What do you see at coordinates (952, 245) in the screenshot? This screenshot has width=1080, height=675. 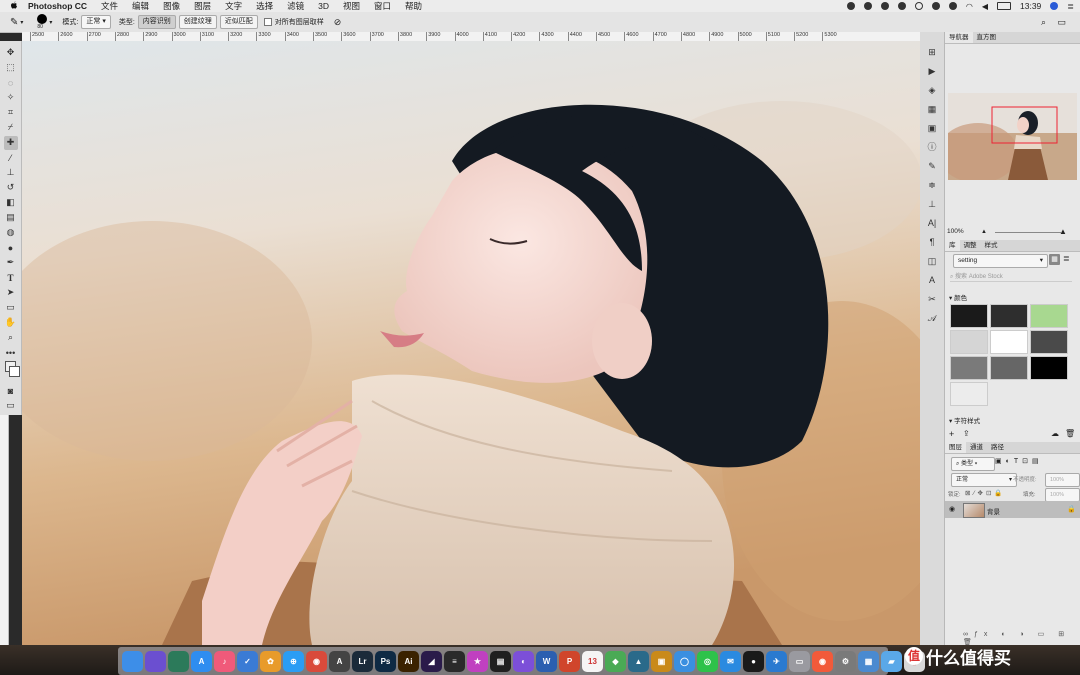 I see `tab-libraries: 库` at bounding box center [952, 245].